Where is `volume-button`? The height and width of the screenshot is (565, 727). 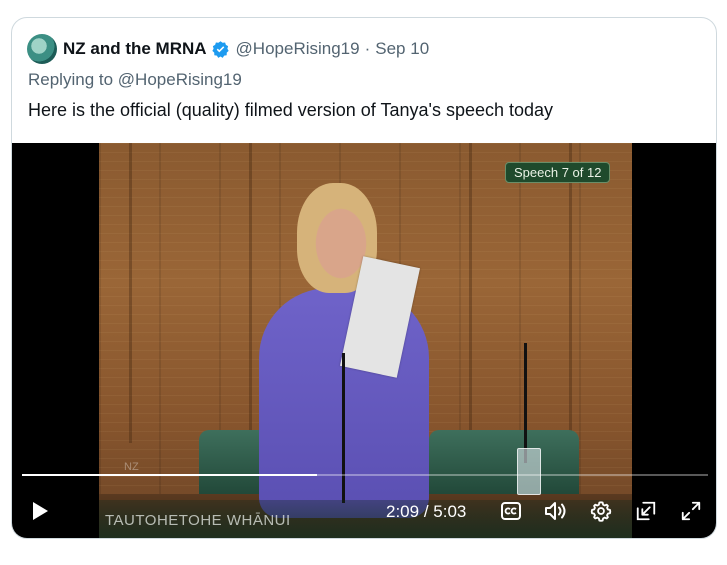
volume-button is located at coordinates (556, 513).